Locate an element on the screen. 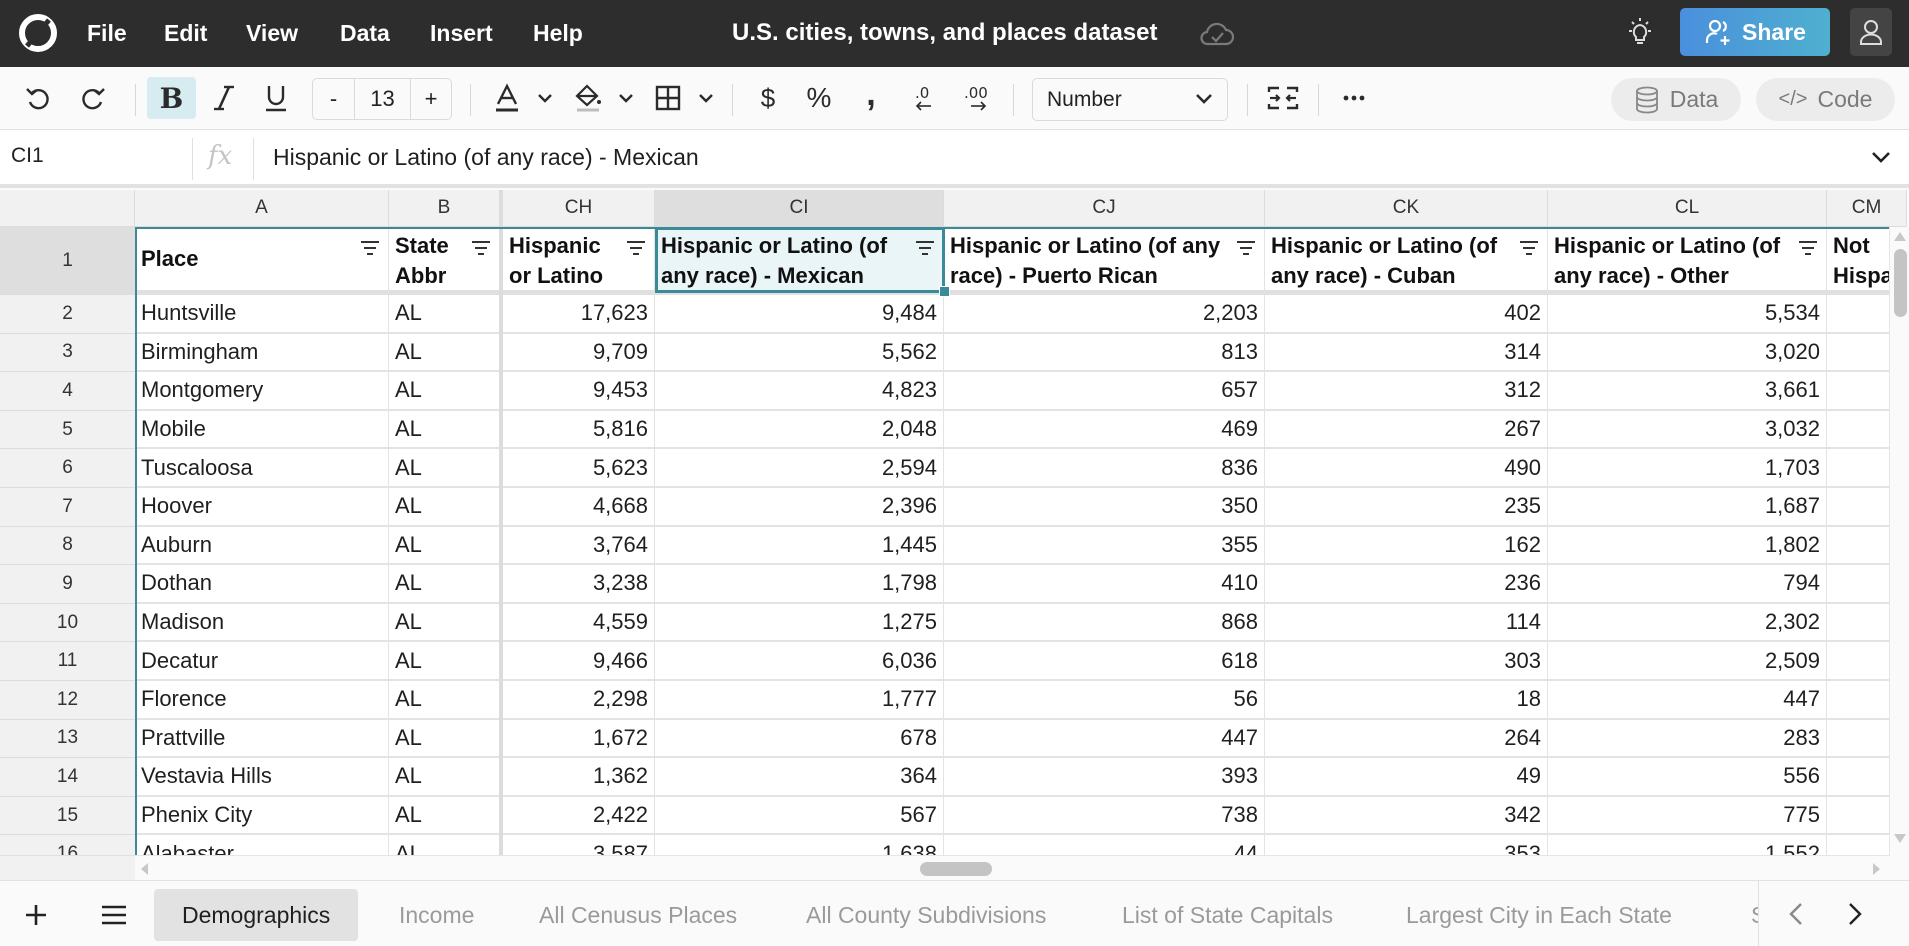 The image size is (1909, 946). cell-b-12: AL is located at coordinates (444, 700).